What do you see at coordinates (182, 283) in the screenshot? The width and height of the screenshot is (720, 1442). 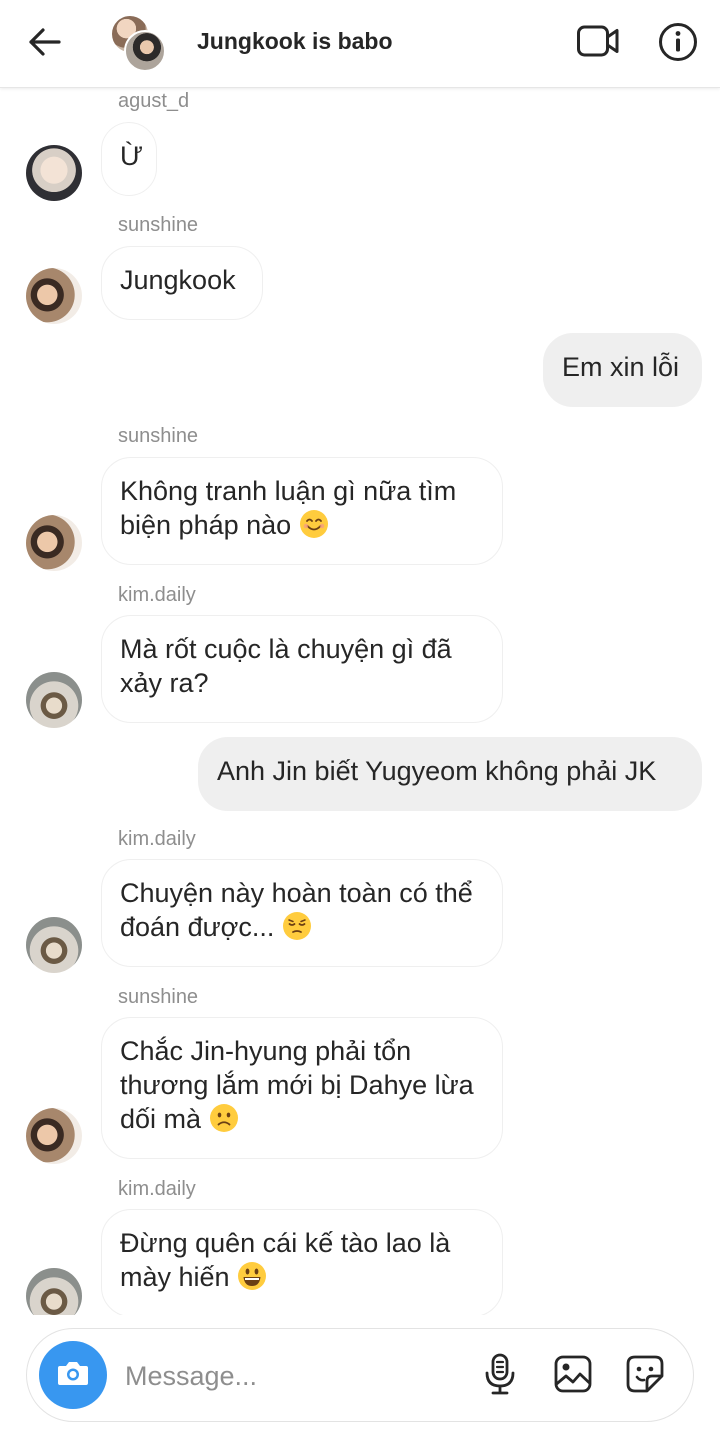 I see `message-bubble: Jungkook` at bounding box center [182, 283].